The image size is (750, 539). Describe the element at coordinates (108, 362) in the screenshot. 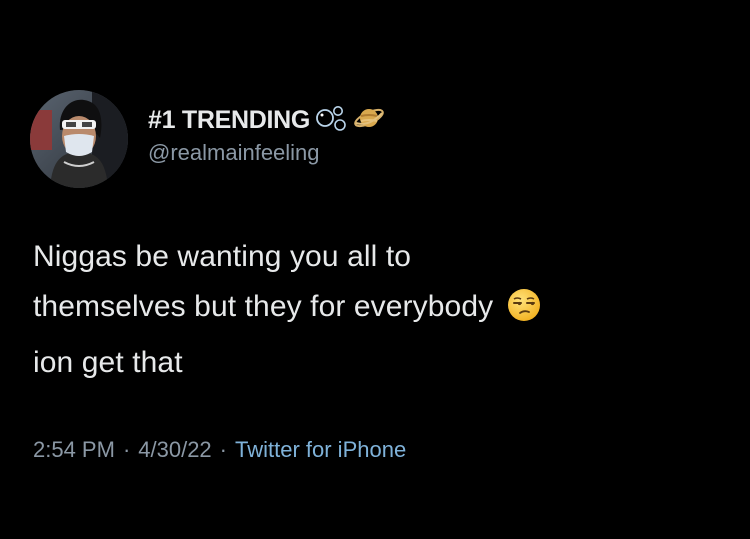

I see `tweet-text-line-3: ion get that` at that location.